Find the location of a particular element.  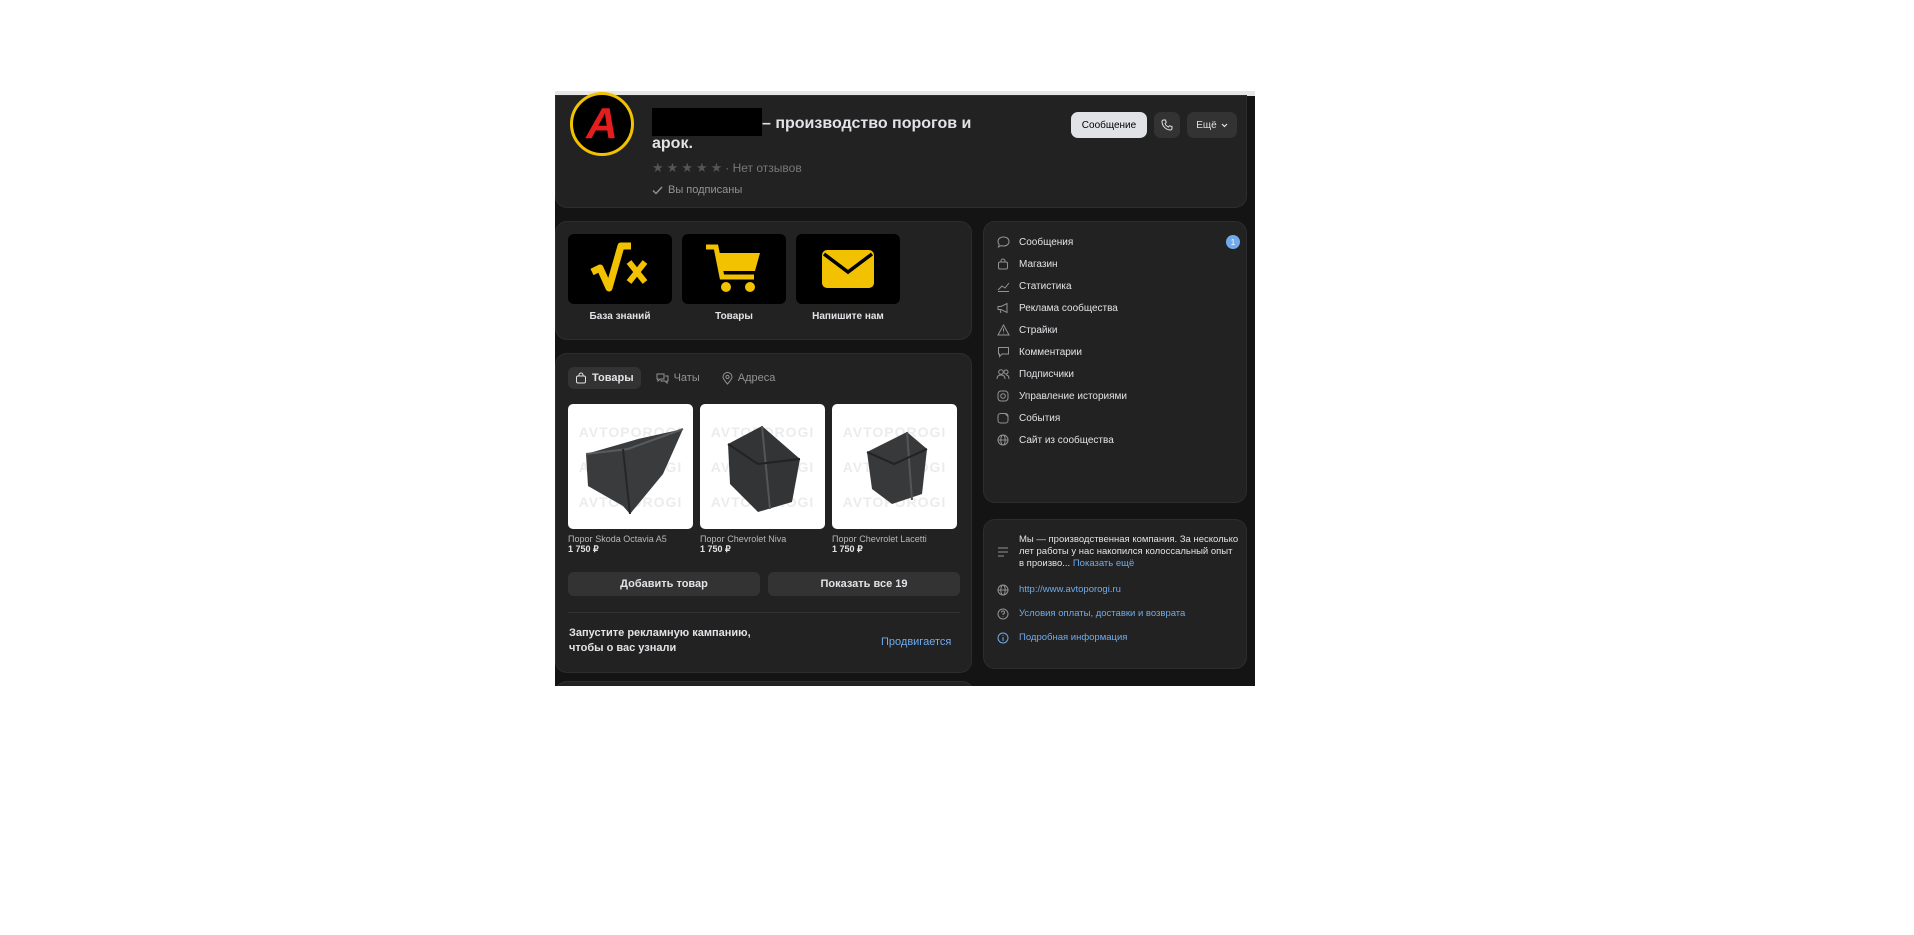

chevron-down-icon is located at coordinates (1224, 125).